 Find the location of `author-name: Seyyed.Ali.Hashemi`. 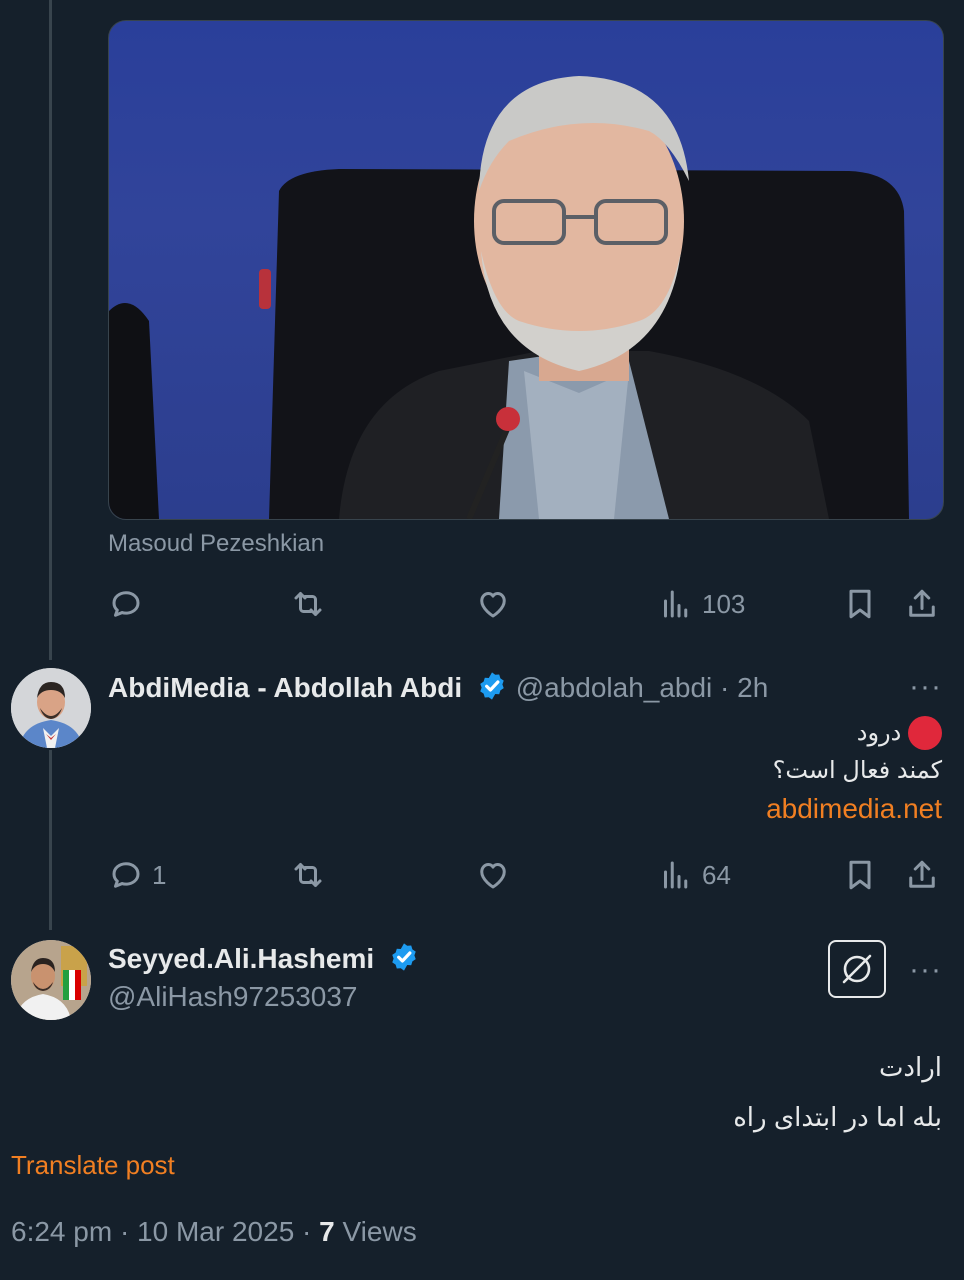

author-name: Seyyed.Ali.Hashemi is located at coordinates (264, 958).